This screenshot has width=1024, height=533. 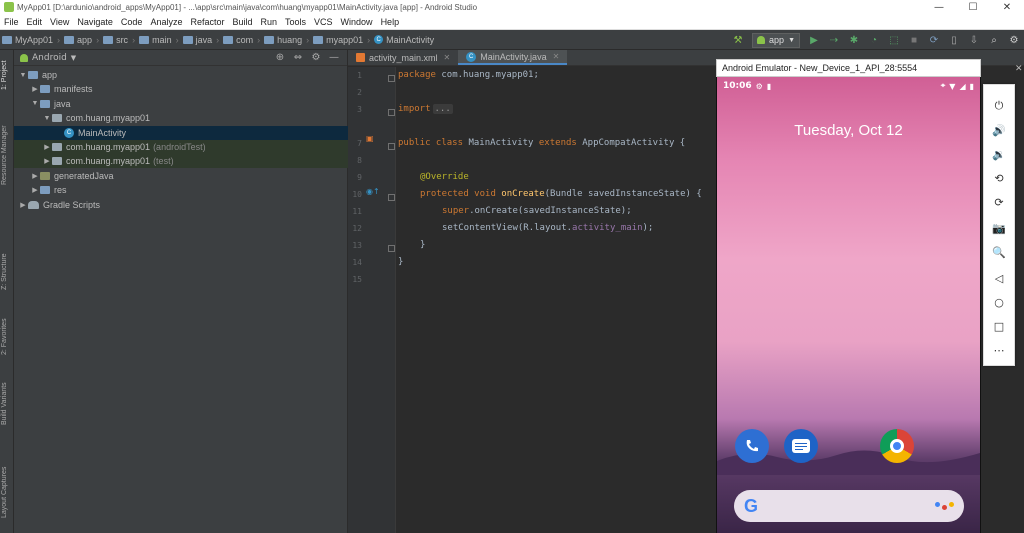 I want to click on breadcrumb-huang: huang, so click(x=283, y=40).